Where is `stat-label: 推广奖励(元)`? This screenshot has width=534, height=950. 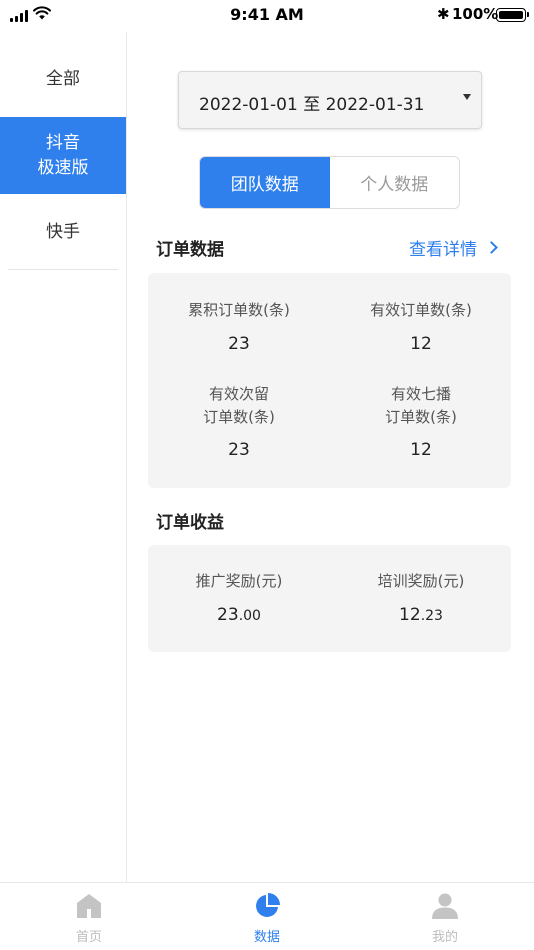
stat-label: 推广奖励(元) is located at coordinates (239, 581).